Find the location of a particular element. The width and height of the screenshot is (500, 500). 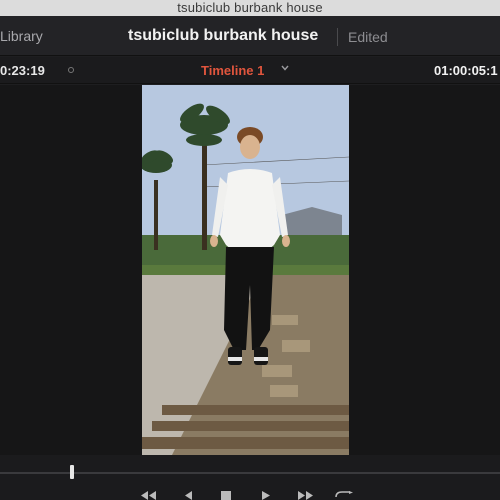

media-library-tab: Library is located at coordinates (21, 36).